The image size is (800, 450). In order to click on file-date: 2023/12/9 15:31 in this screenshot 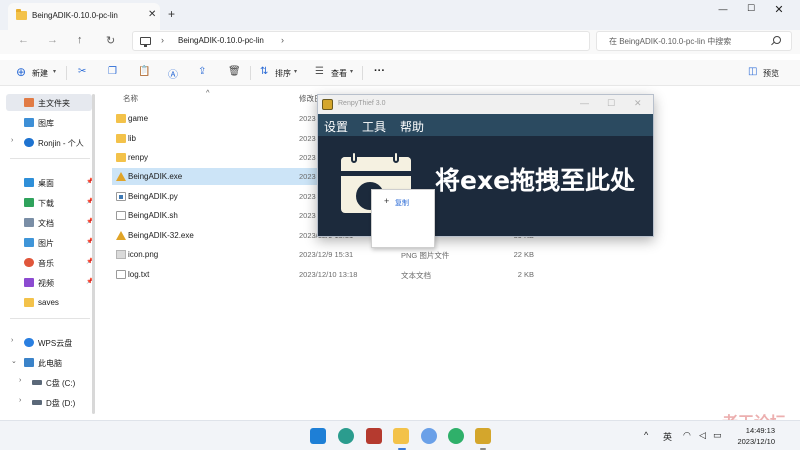, I will do `click(326, 254)`.